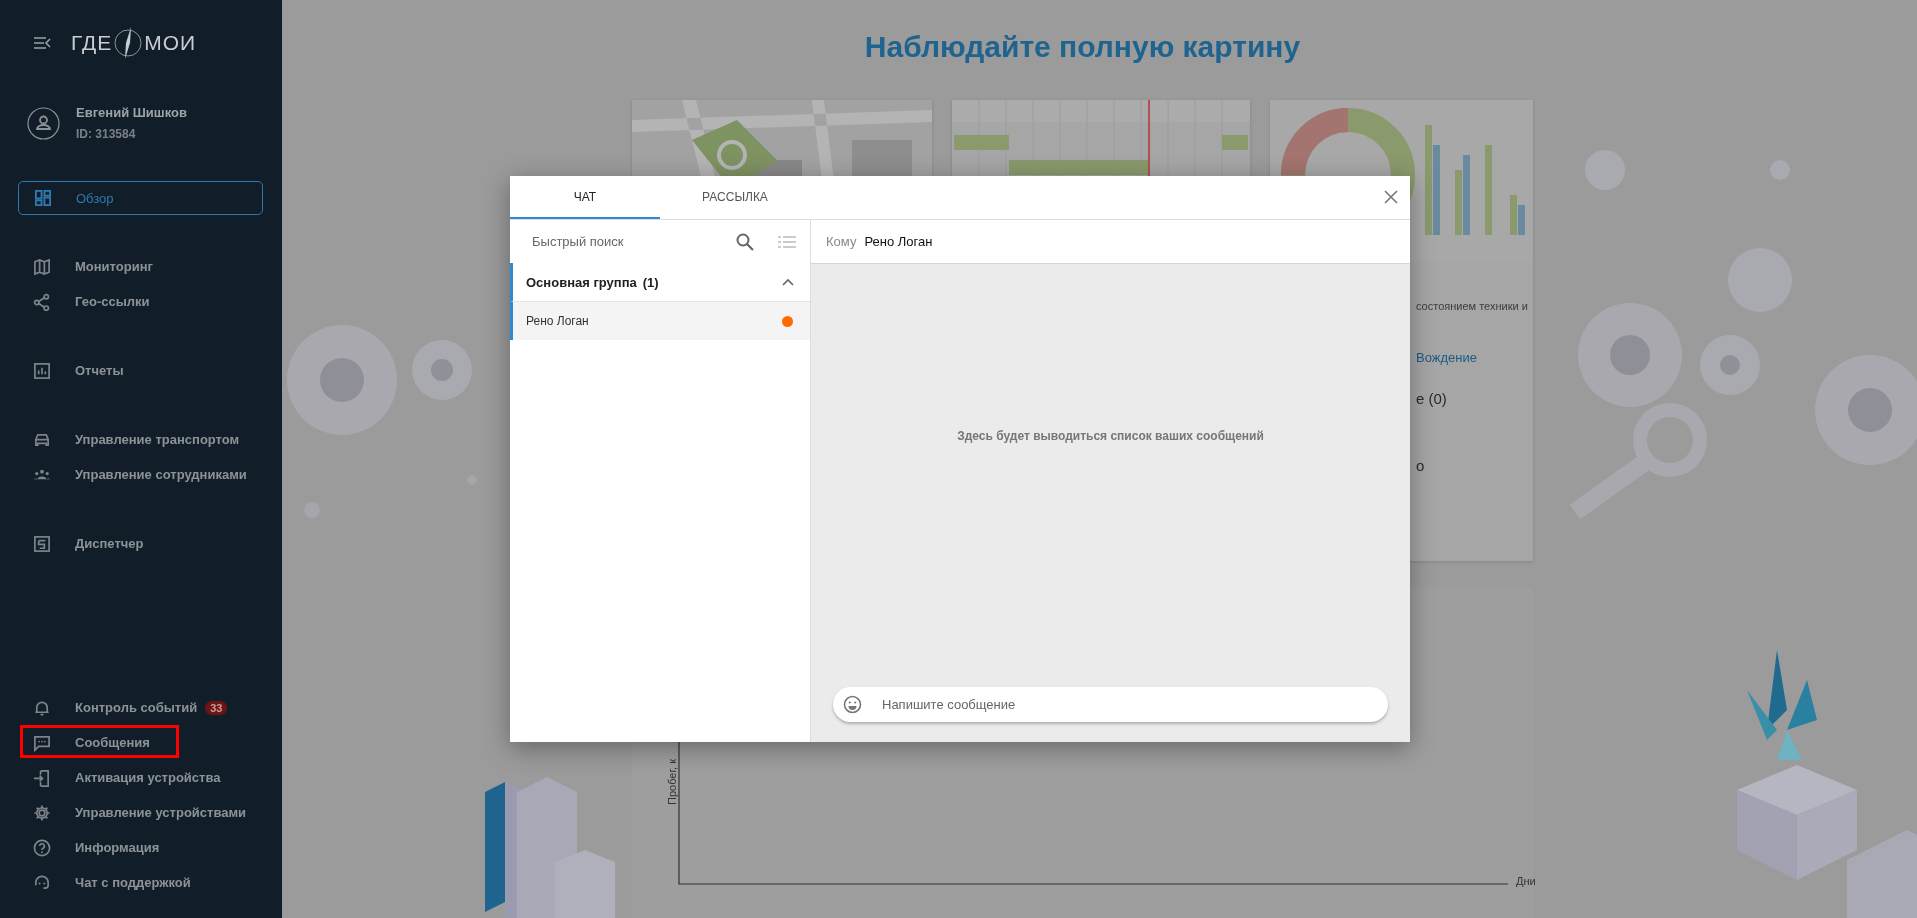  I want to click on nav-item: Диспетчер, so click(141, 543).